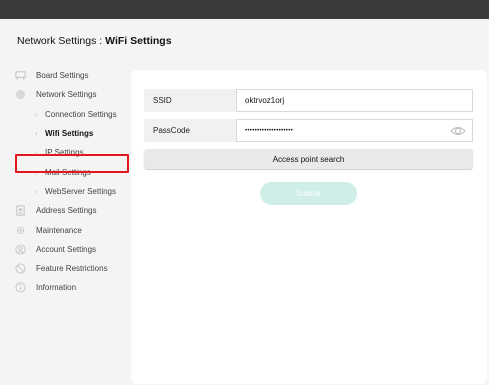 This screenshot has width=489, height=385. I want to click on ssid-field: oktrvoz1orj, so click(354, 100).